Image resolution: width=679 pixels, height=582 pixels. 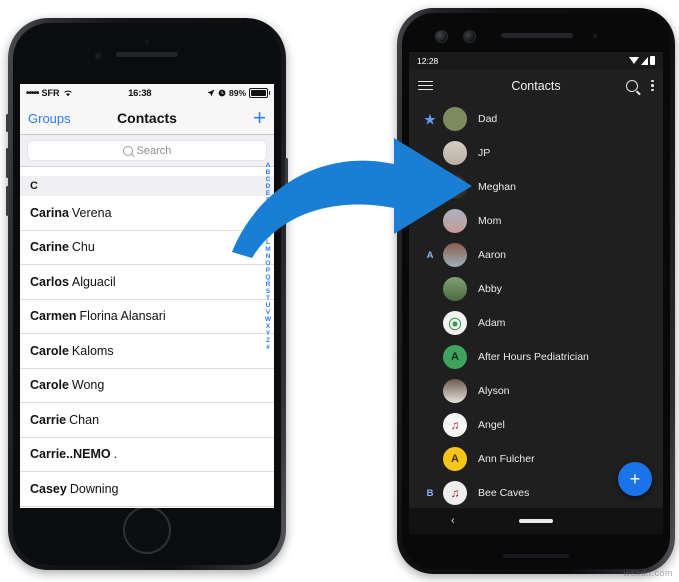 What do you see at coordinates (268, 200) in the screenshot?
I see `index-letter: F` at bounding box center [268, 200].